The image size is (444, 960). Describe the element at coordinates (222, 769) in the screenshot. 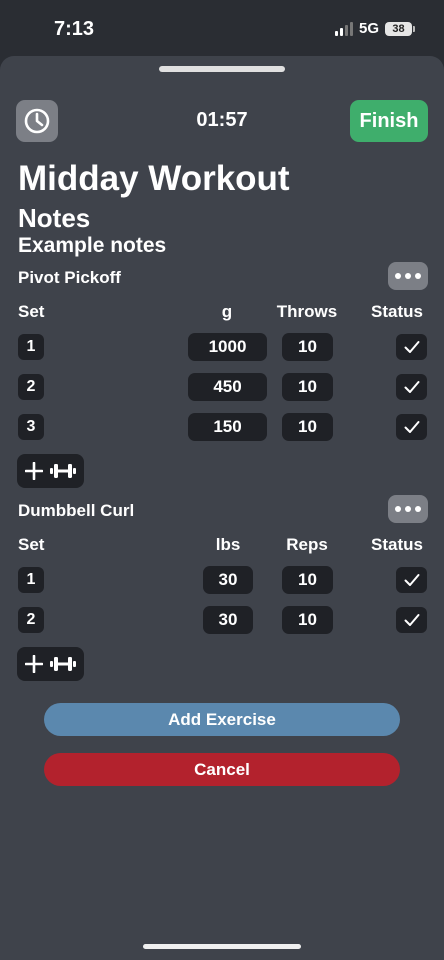

I see `cancel-button: Cancel` at that location.